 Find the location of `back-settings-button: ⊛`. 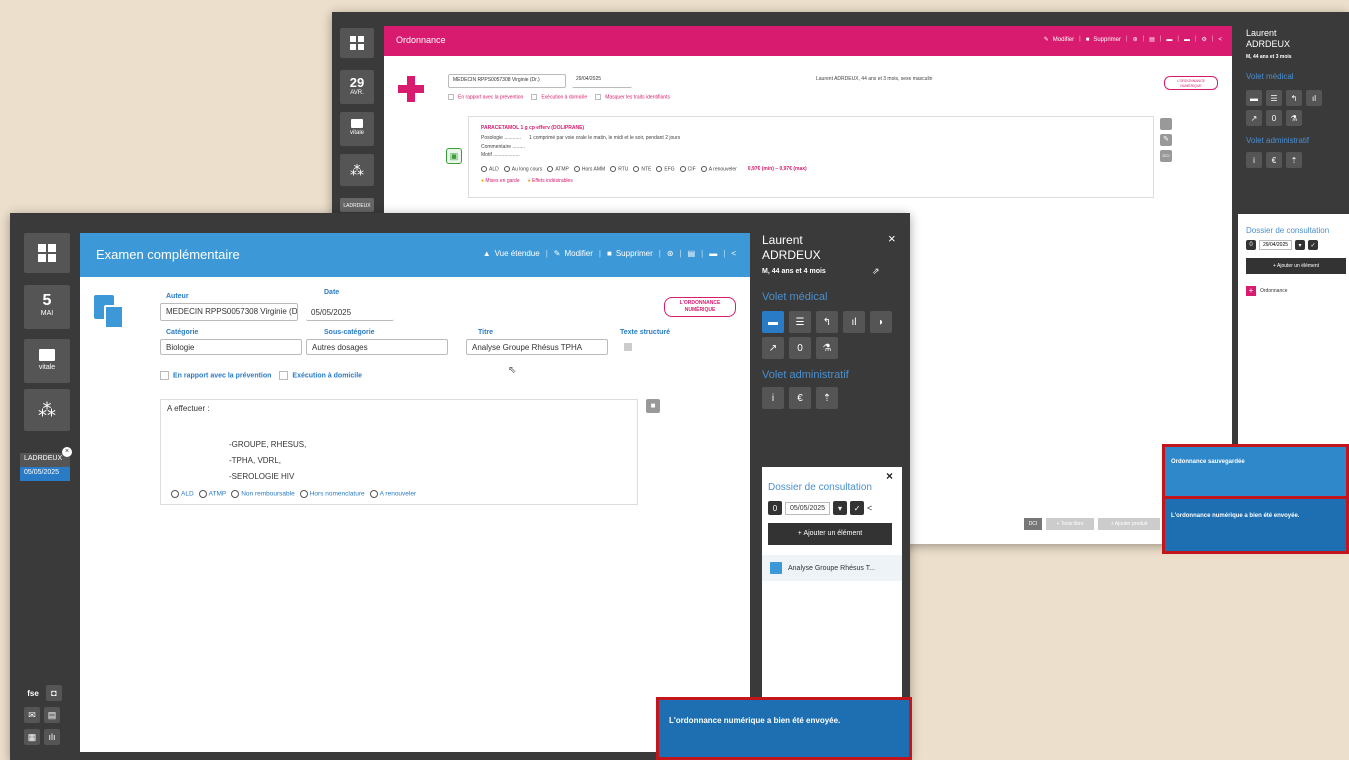

back-settings-button: ⊛ is located at coordinates (1135, 39).